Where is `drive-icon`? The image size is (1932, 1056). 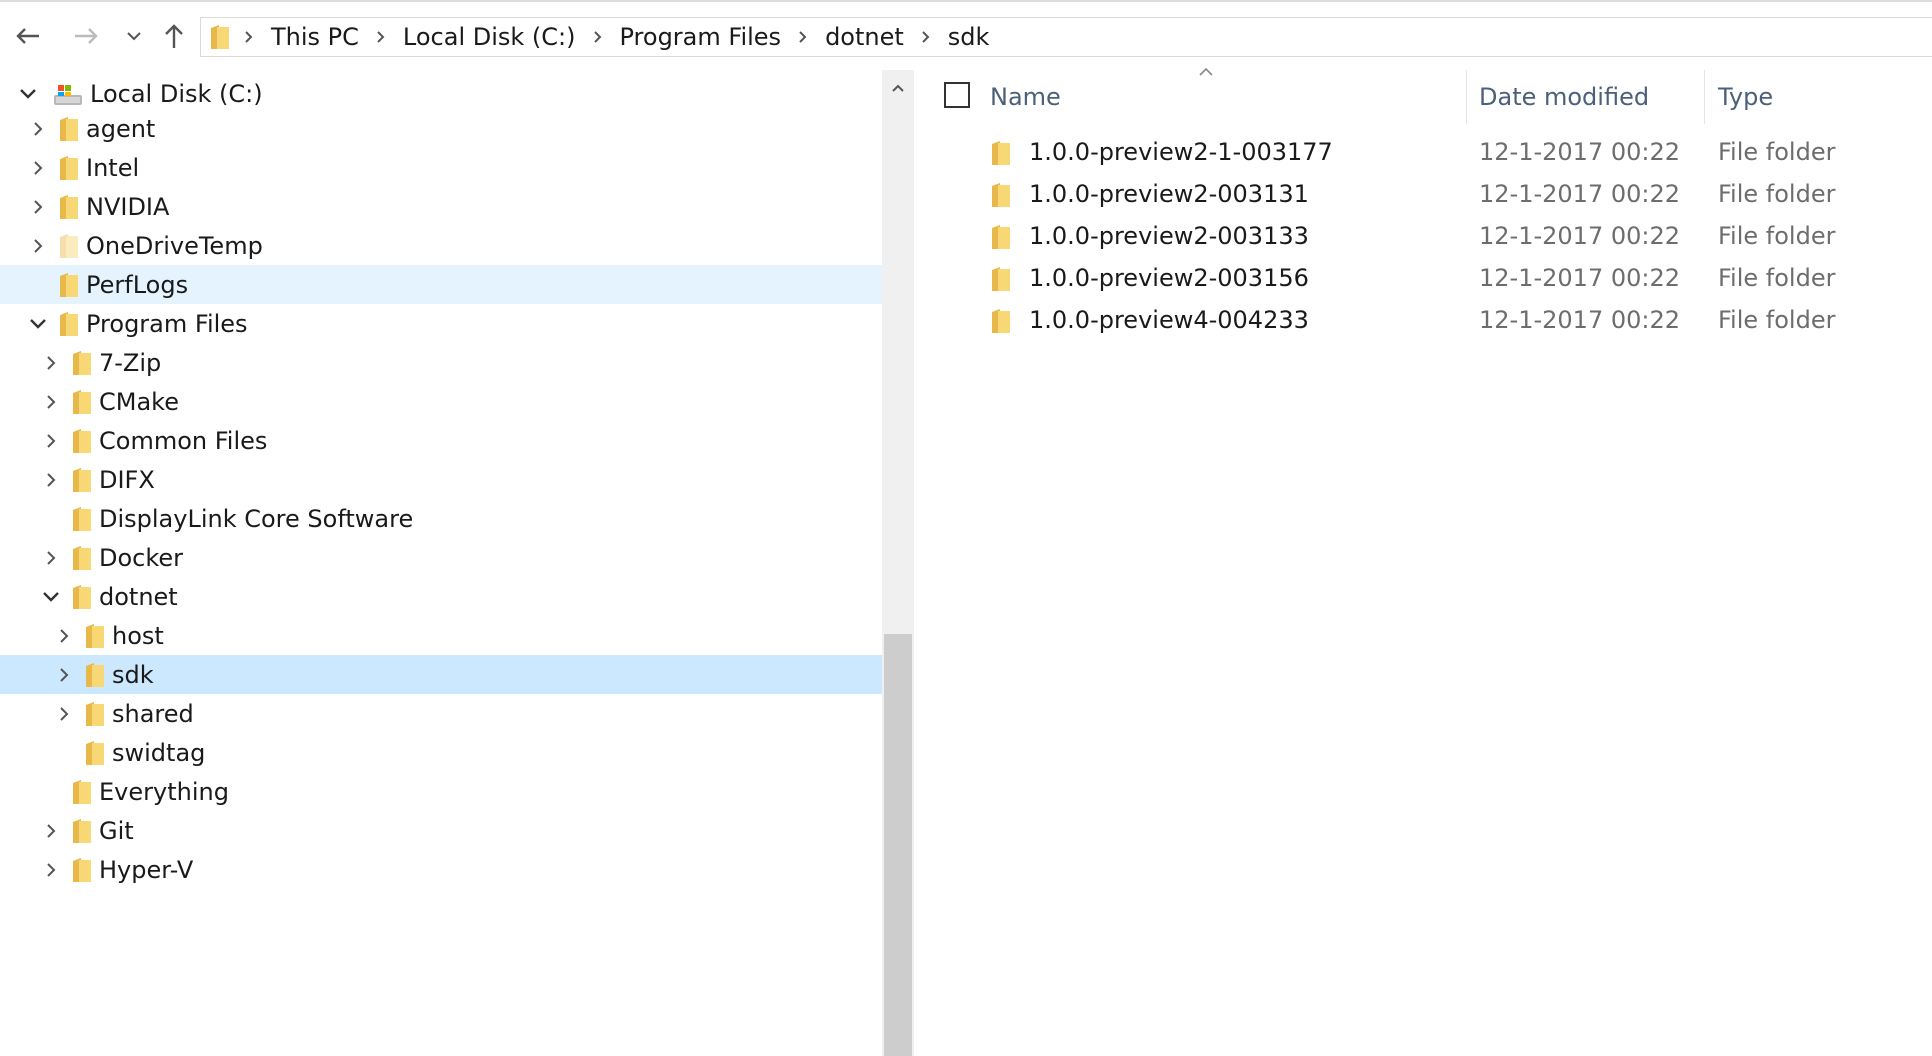
drive-icon is located at coordinates (68, 95).